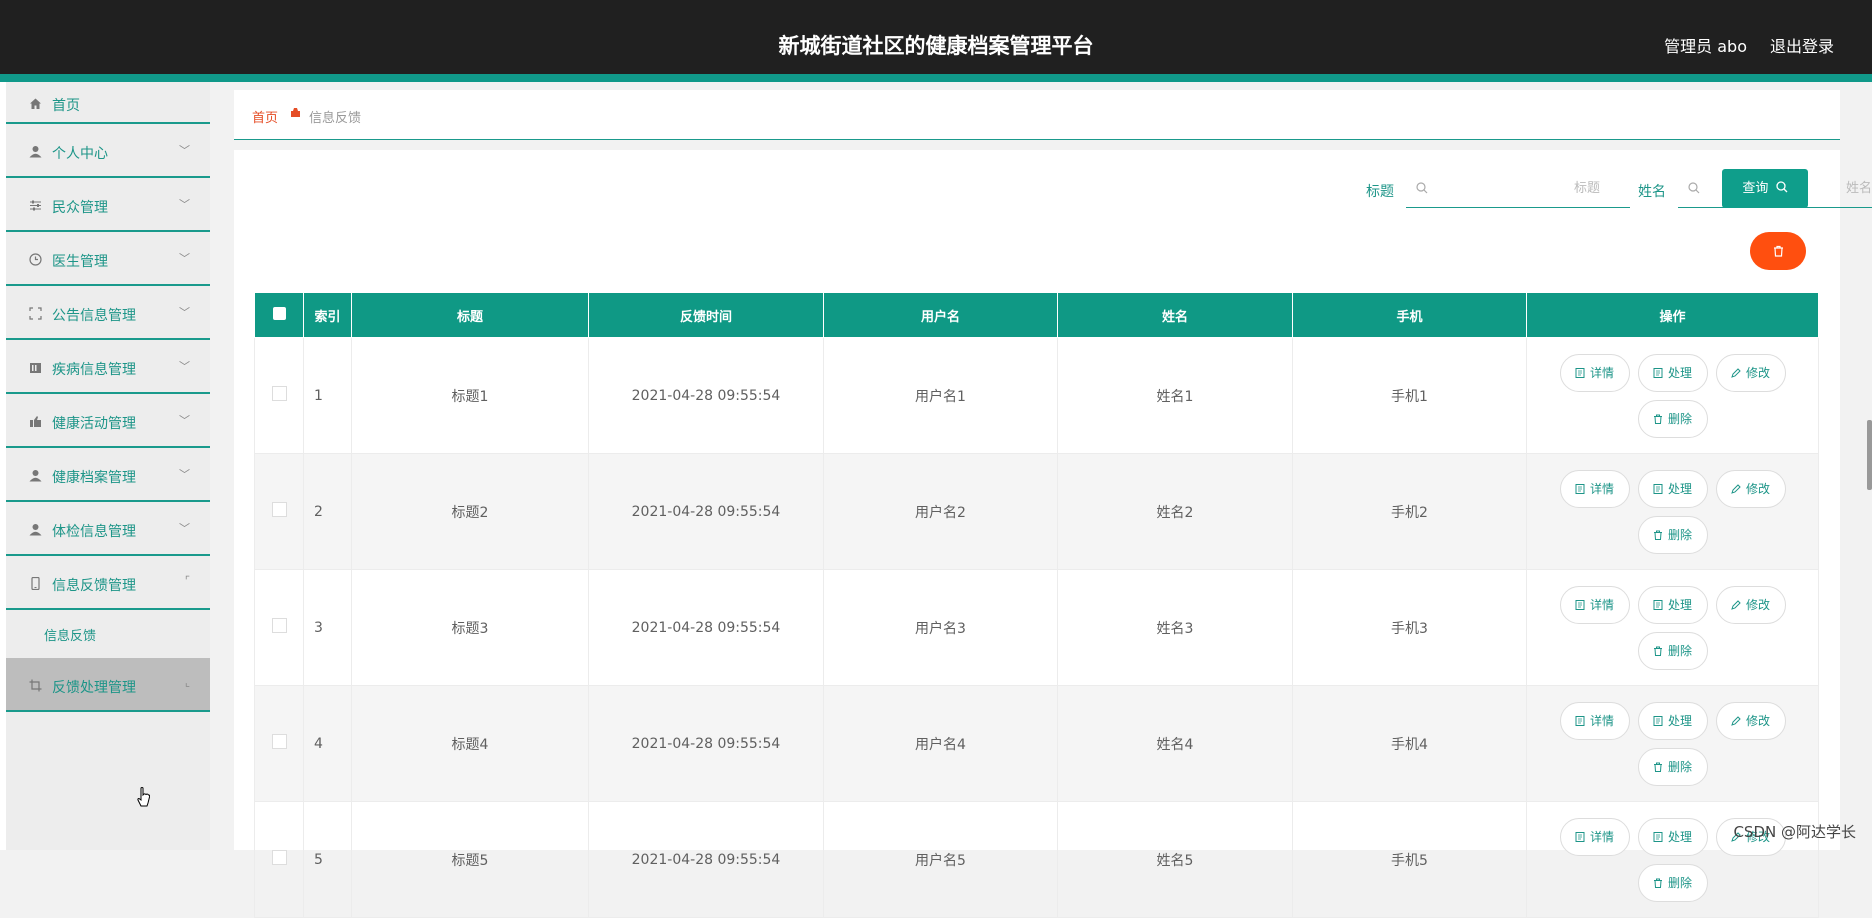  I want to click on select-all-checkbox, so click(279, 313).